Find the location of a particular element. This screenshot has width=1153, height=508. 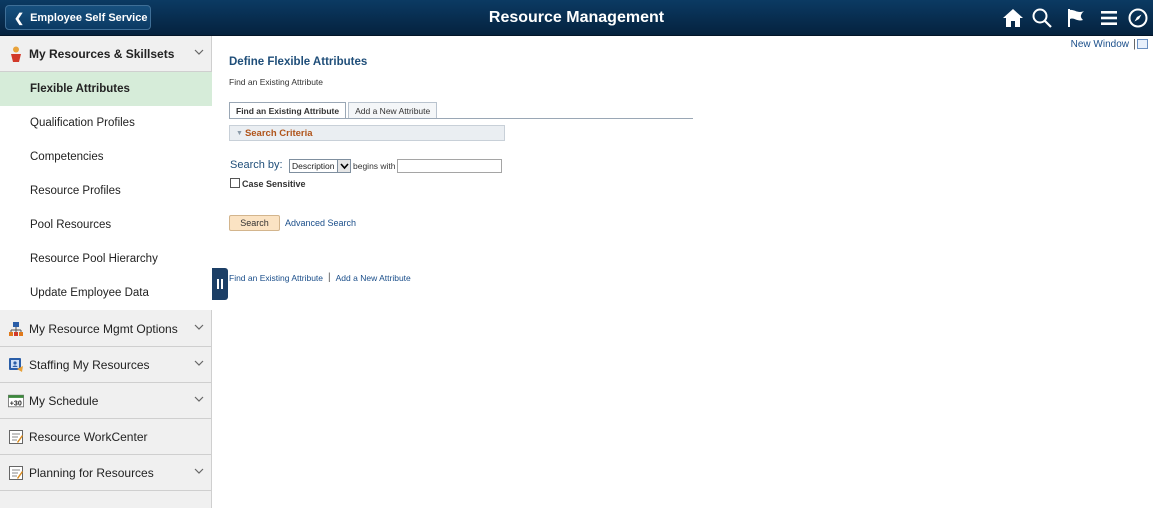

sidebar-section-resource-workcenter: Resource WorkCenter is located at coordinates (106, 437).